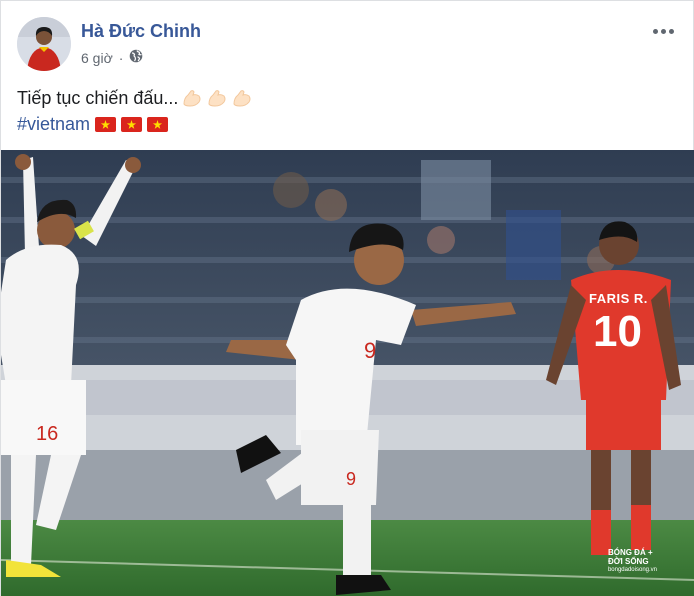 The width and height of the screenshot is (694, 596). Describe the element at coordinates (47, 434) in the screenshot. I see `svg-text: 16` at that location.